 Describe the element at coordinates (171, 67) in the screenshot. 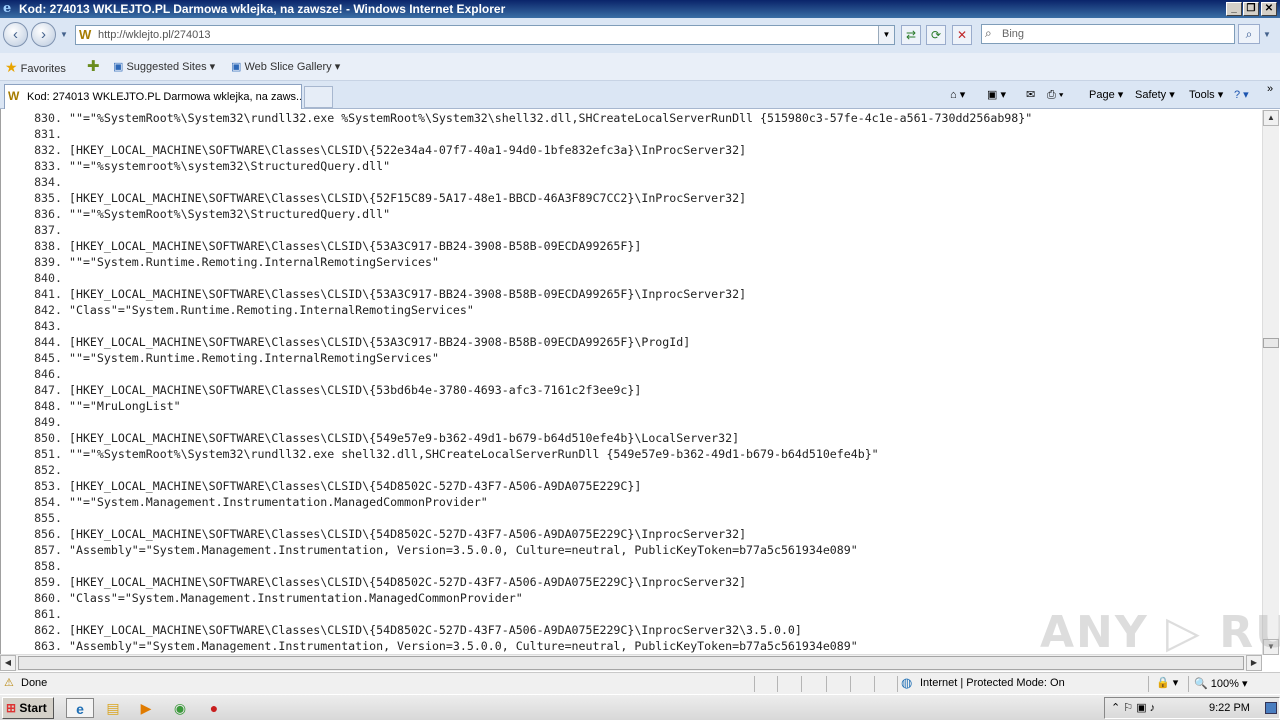

I see `suggested-sites-label: Suggested Sites ▾` at that location.